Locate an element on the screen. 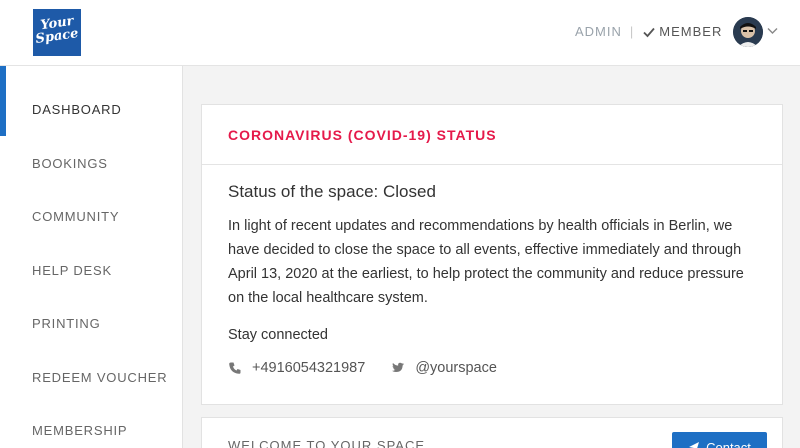  sidebar-item-bookings: BOOKINGS is located at coordinates (70, 163).